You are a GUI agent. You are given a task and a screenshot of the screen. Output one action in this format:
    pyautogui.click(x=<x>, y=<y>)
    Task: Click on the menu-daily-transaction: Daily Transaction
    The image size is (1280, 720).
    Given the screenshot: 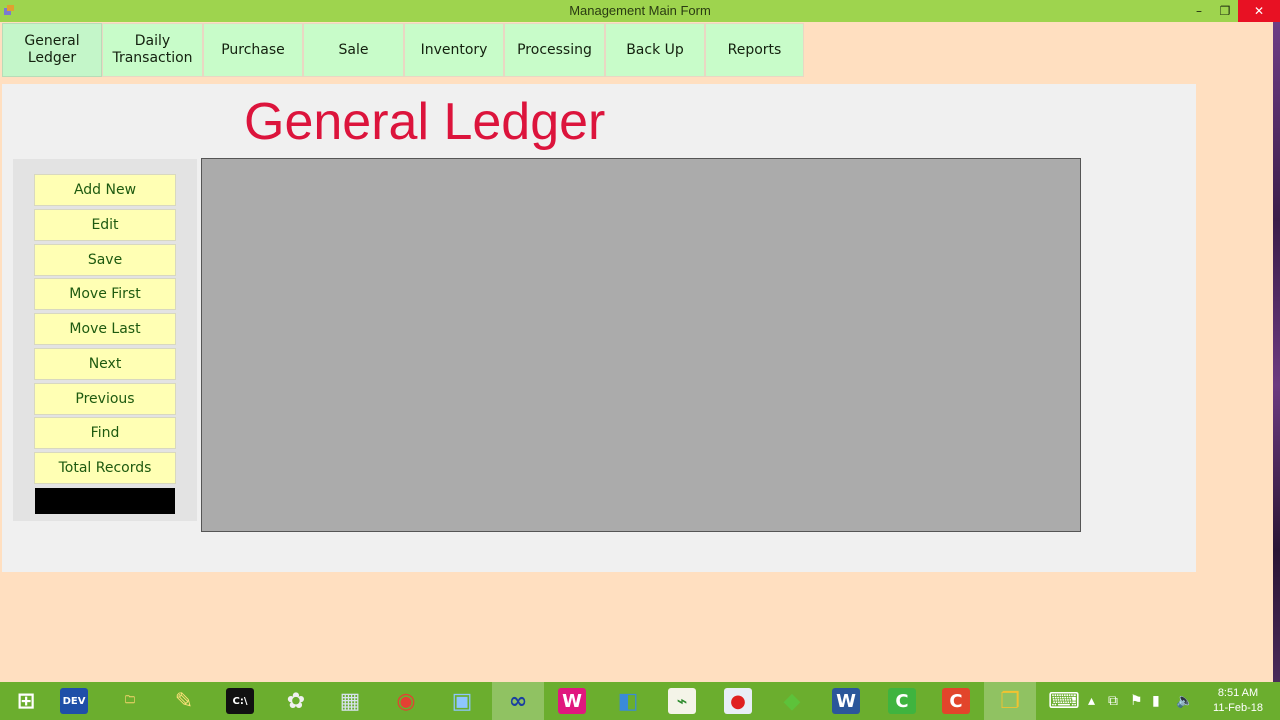 What is the action you would take?
    pyautogui.click(x=152, y=50)
    